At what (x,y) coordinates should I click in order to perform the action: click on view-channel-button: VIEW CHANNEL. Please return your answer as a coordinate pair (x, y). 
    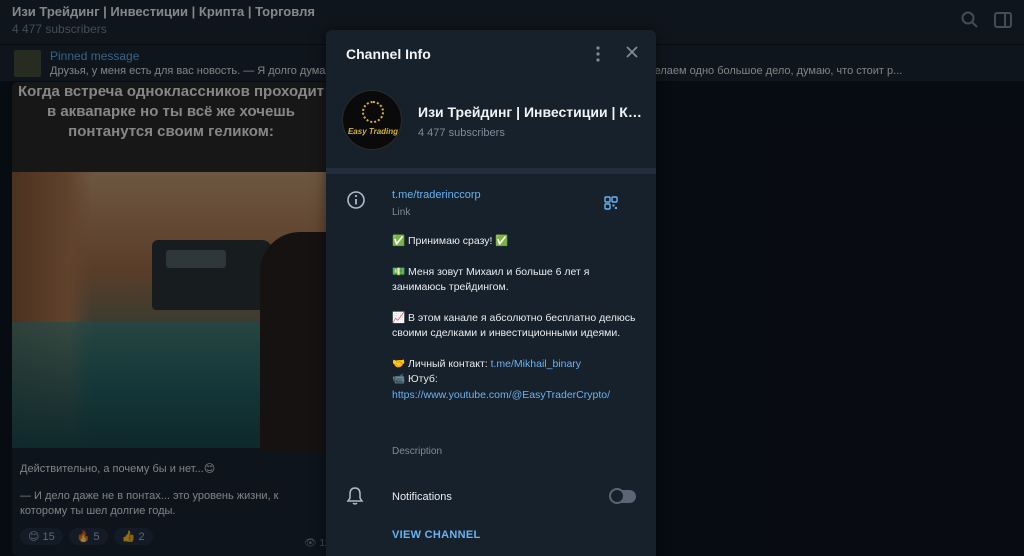
    Looking at the image, I should click on (436, 535).